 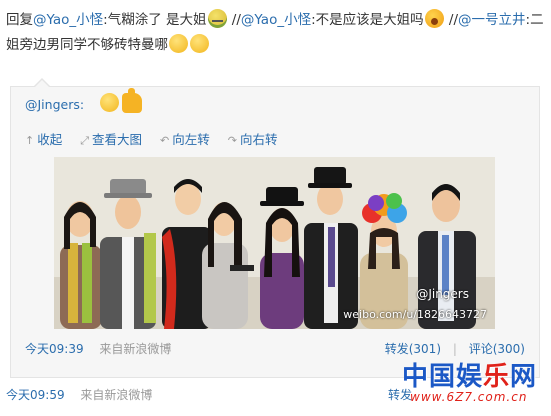 What do you see at coordinates (451, 348) in the screenshot?
I see `quoted-post-stats: 转发(301) | 评论(300)` at bounding box center [451, 348].